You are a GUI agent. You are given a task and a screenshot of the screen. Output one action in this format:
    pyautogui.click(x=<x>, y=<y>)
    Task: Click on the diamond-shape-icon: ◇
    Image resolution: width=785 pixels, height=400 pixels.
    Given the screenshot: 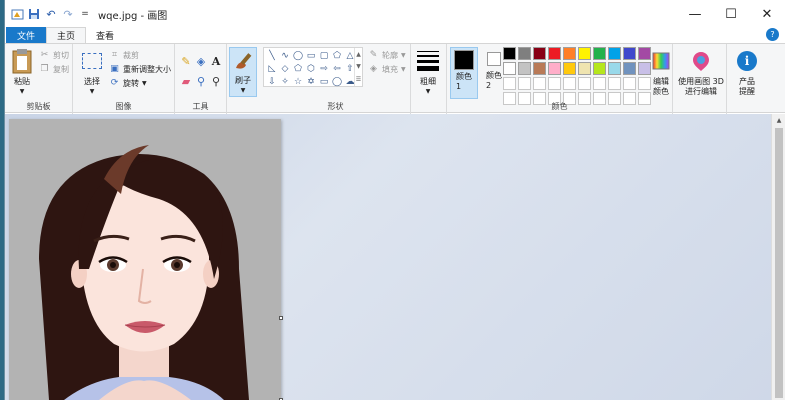 What is the action you would take?
    pyautogui.click(x=285, y=69)
    